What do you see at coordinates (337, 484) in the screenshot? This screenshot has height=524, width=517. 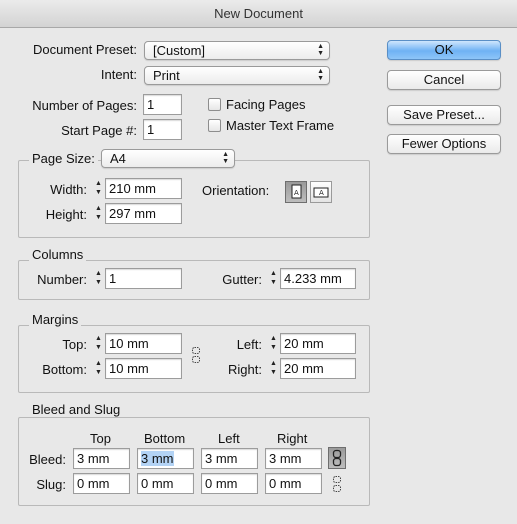 I see `link-slug-icon` at bounding box center [337, 484].